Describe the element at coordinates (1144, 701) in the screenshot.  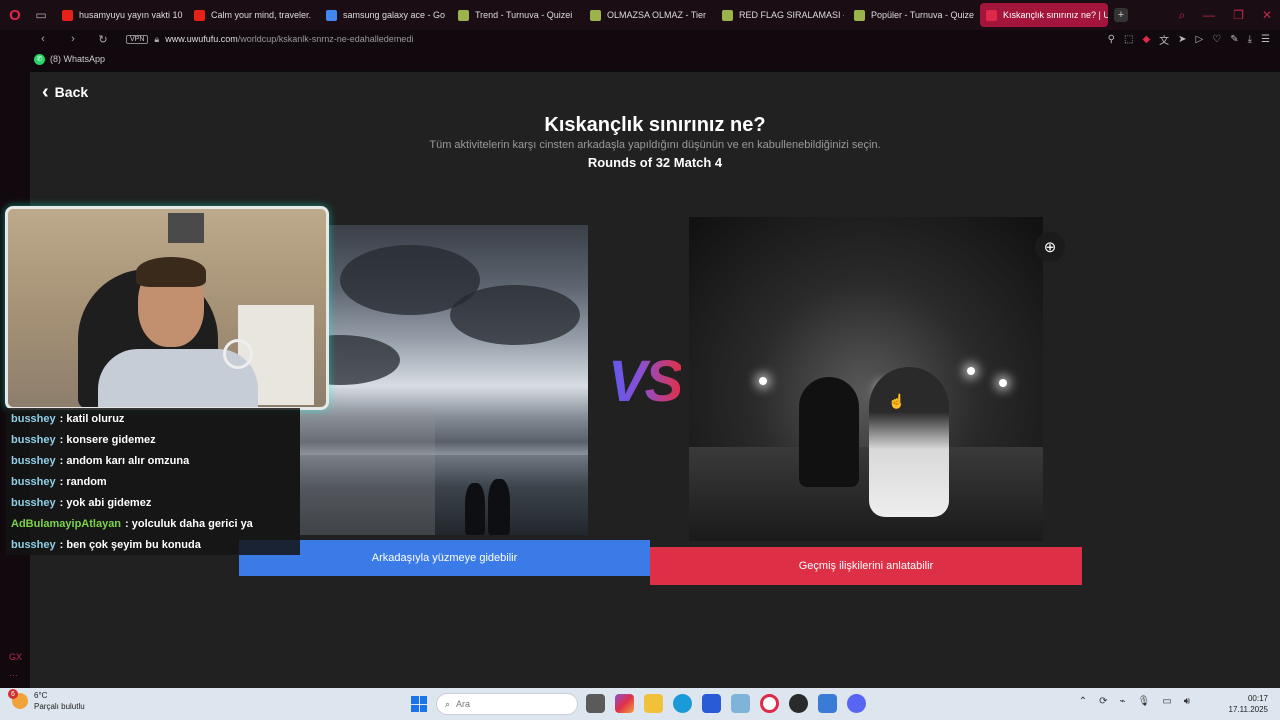
I see `mic-icon: 🎙︎` at that location.